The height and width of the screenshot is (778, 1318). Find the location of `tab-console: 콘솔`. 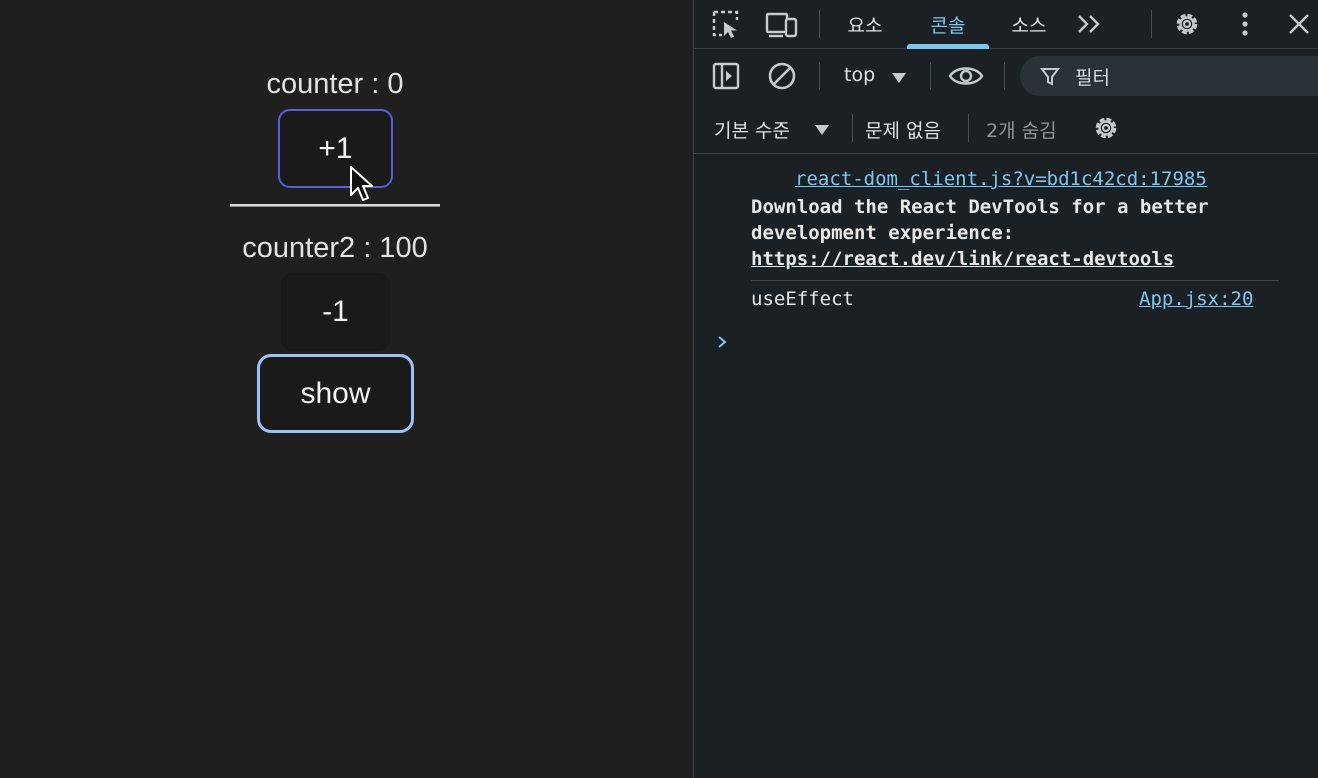

tab-console: 콘솔 is located at coordinates (948, 24).